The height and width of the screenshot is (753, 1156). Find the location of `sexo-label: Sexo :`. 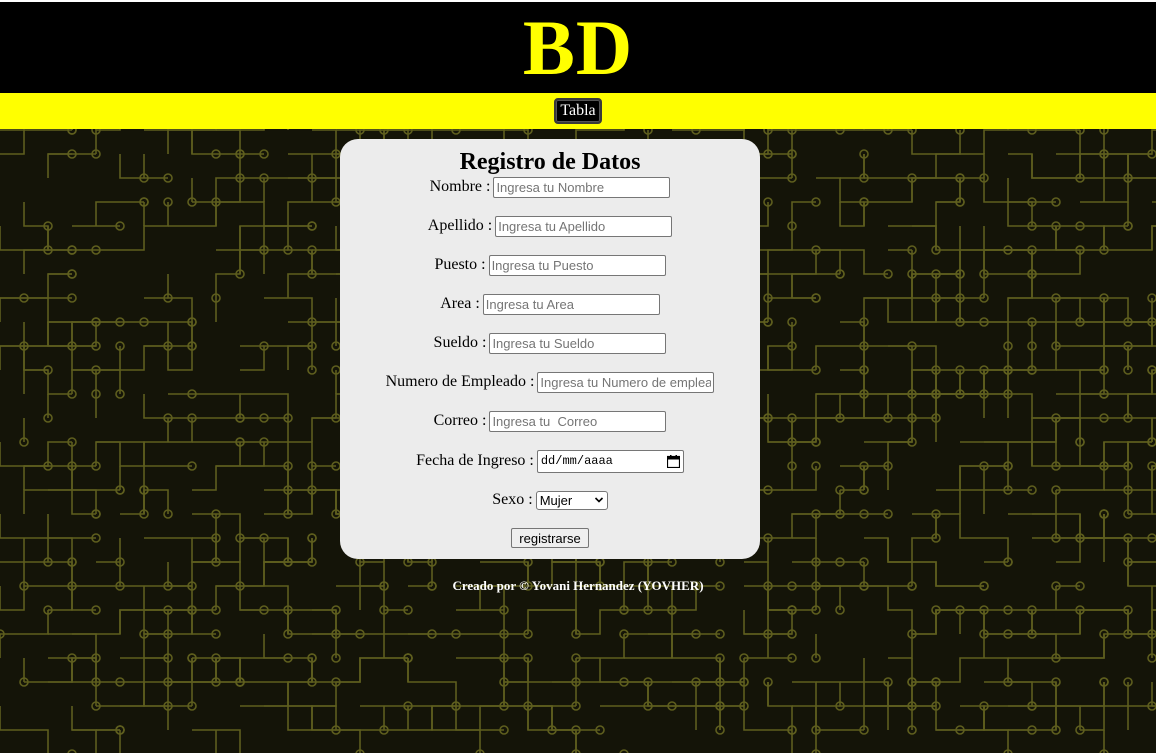

sexo-label: Sexo : is located at coordinates (512, 499).